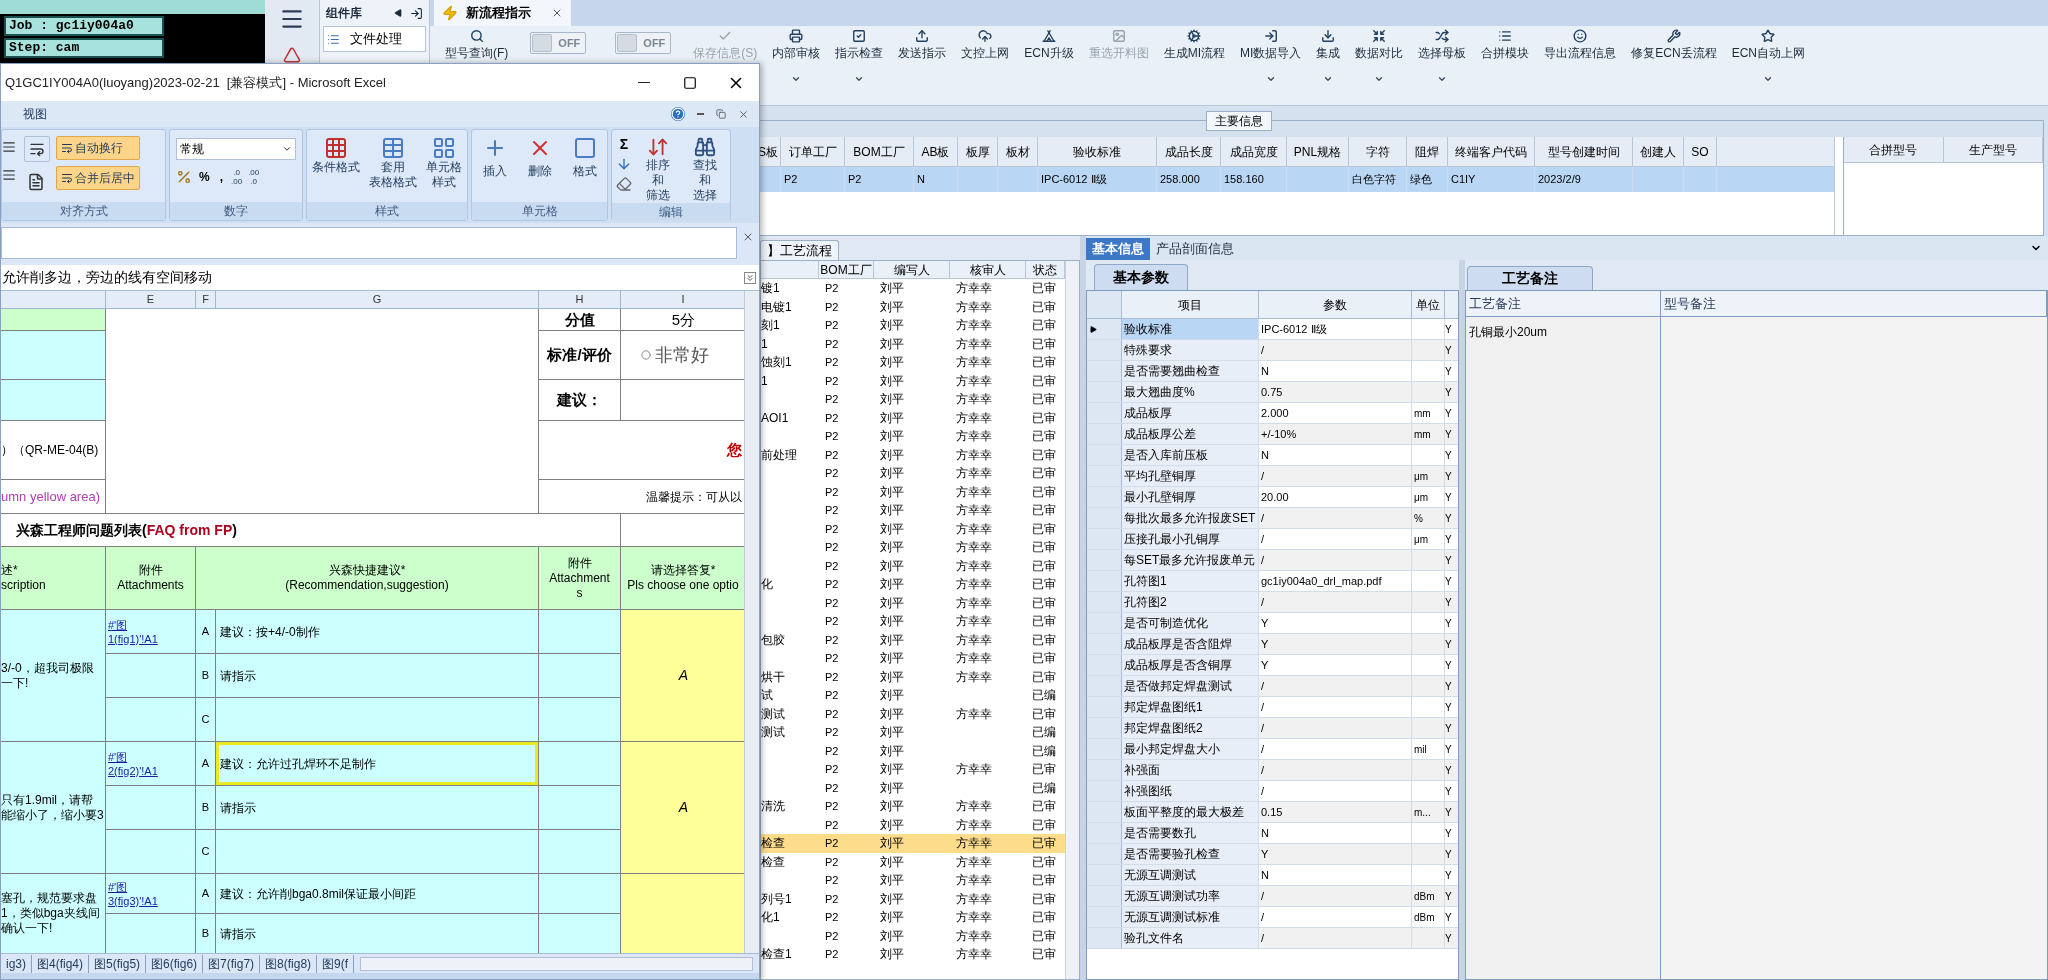 This screenshot has height=980, width=2048. Describe the element at coordinates (67, 178) in the screenshot. I see `wrap-icon` at that location.